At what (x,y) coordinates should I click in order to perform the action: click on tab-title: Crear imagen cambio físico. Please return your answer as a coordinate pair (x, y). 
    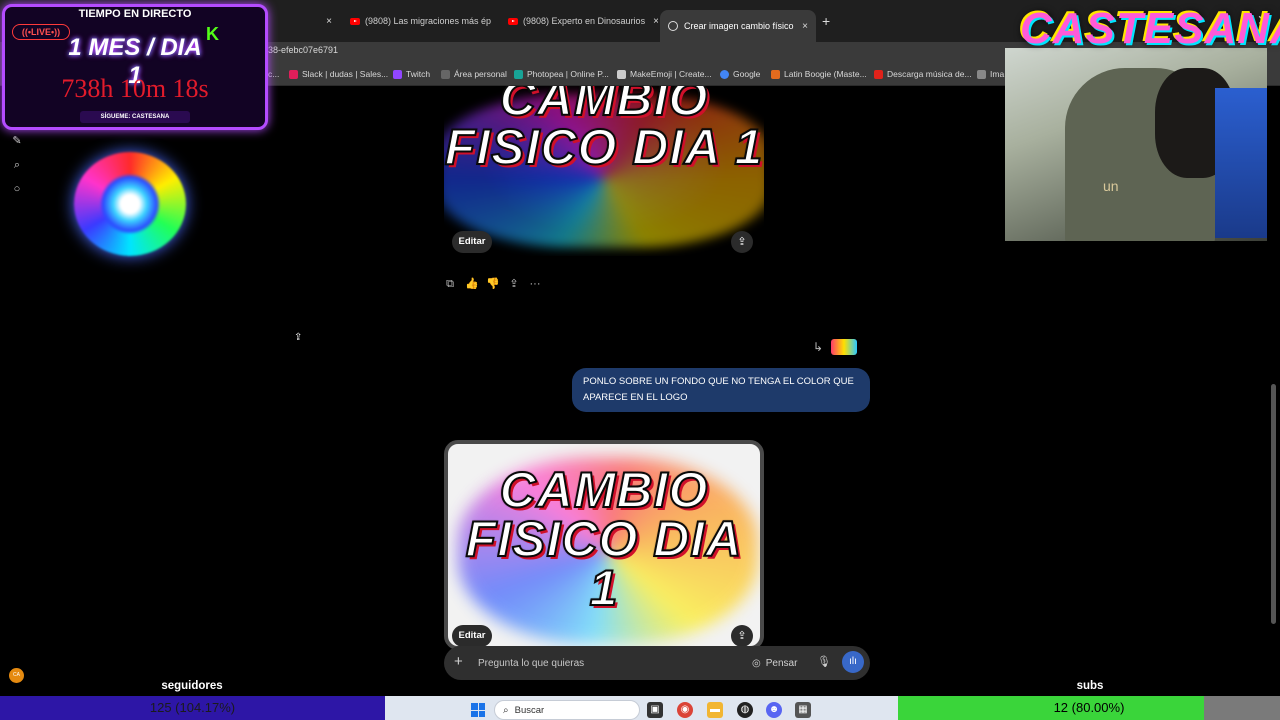
    Looking at the image, I should click on (739, 26).